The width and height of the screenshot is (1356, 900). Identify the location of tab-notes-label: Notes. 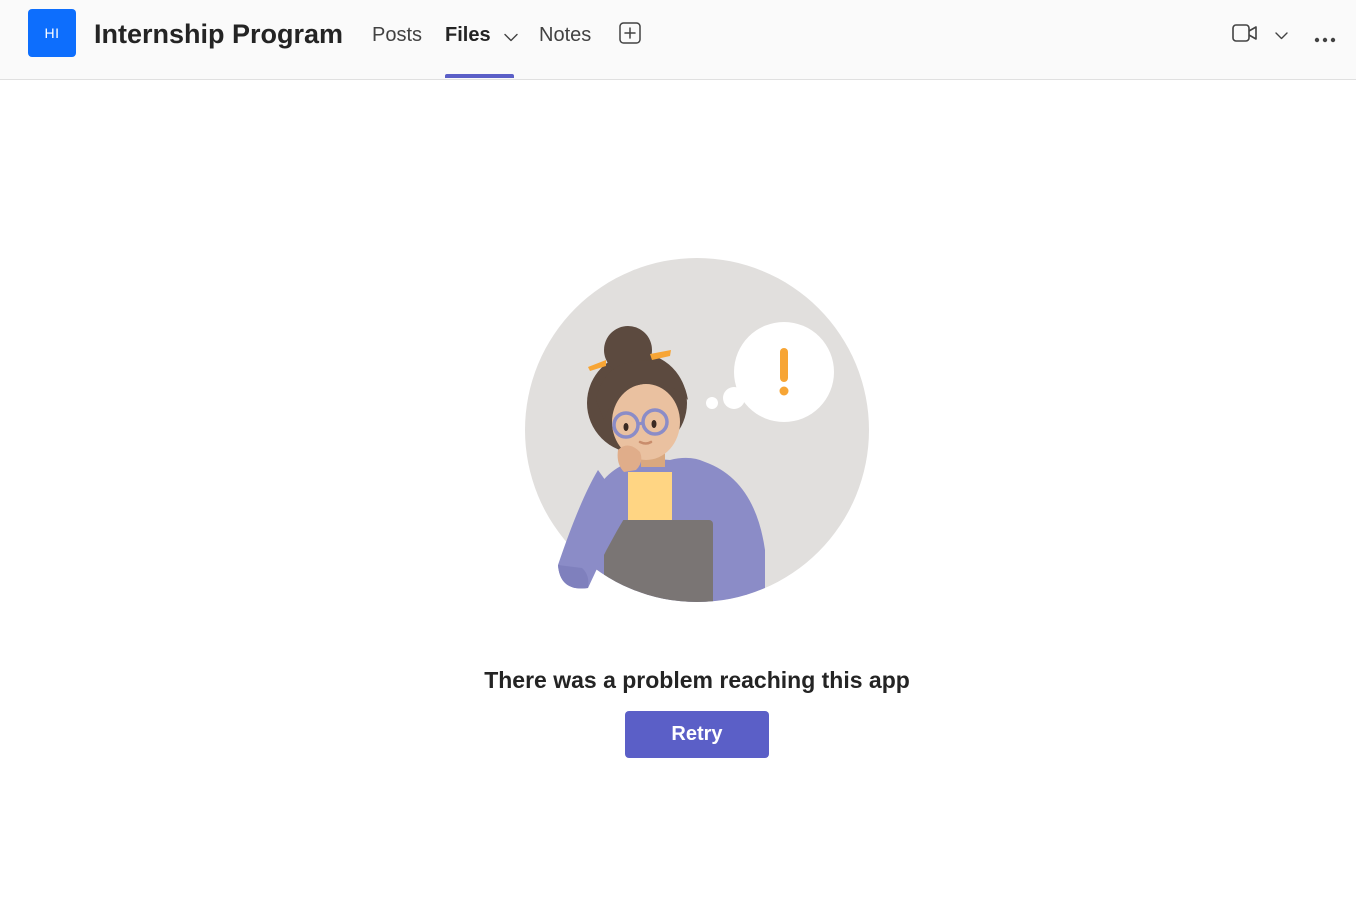
(565, 35).